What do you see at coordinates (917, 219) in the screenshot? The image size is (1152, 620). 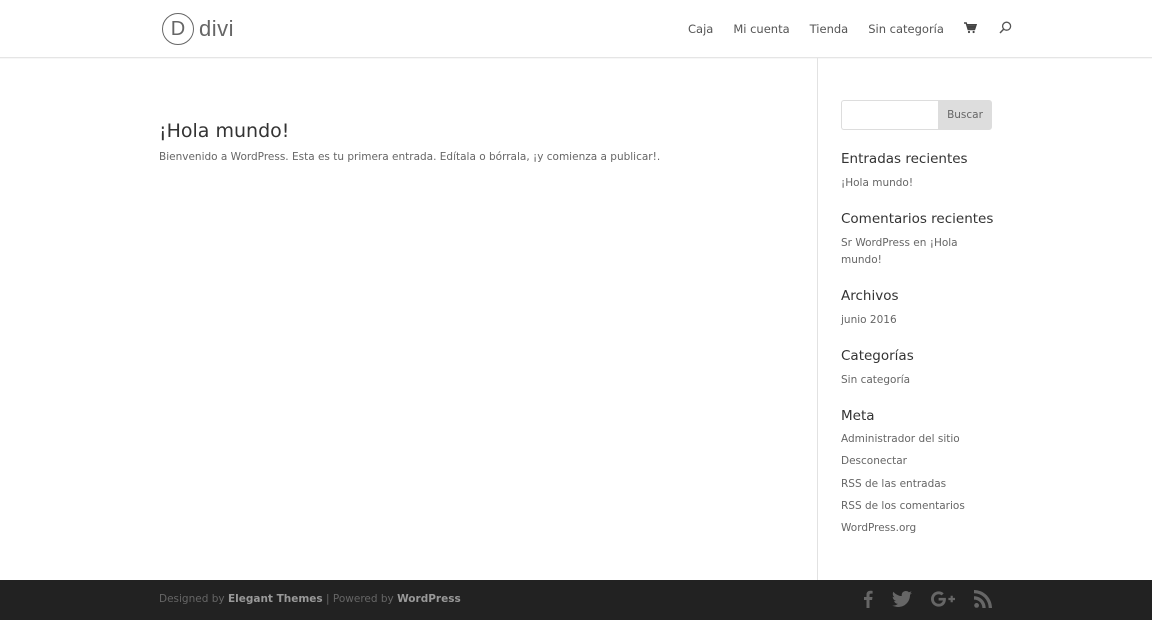 I see `widget-title: Comentarios recientes` at bounding box center [917, 219].